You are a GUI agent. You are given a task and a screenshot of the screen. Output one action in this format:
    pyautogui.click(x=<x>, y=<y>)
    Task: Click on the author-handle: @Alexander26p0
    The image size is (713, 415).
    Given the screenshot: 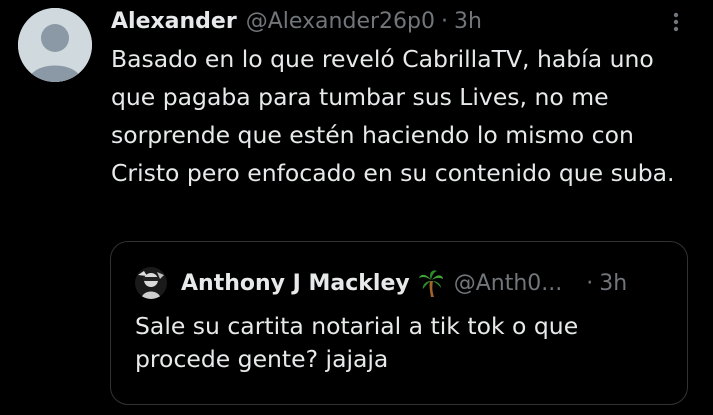 What is the action you would take?
    pyautogui.click(x=340, y=21)
    